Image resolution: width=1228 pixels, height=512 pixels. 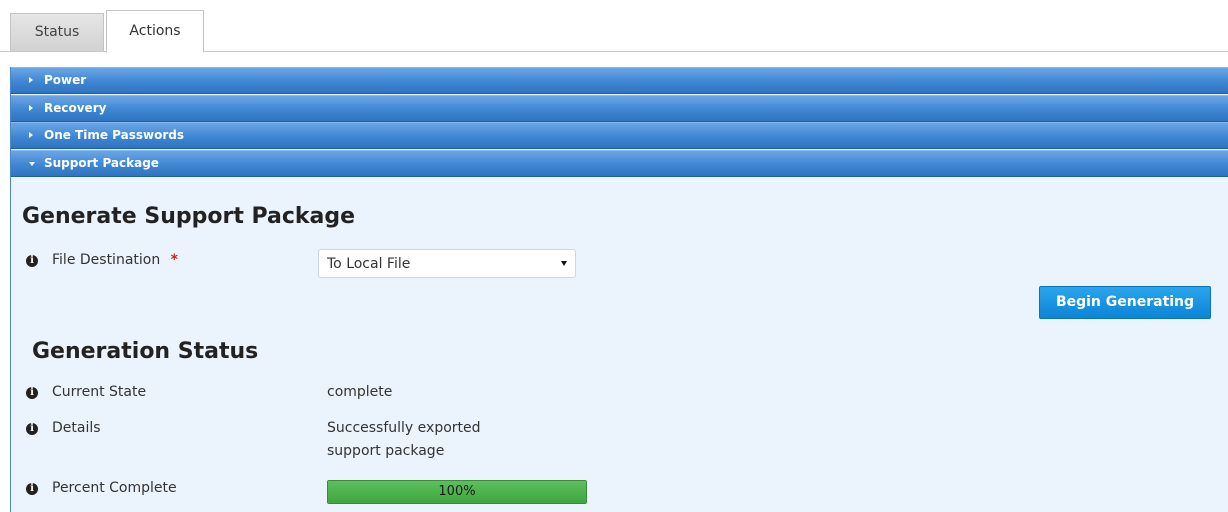 I want to click on begin-generating-button: Begin Generating, so click(x=1125, y=302).